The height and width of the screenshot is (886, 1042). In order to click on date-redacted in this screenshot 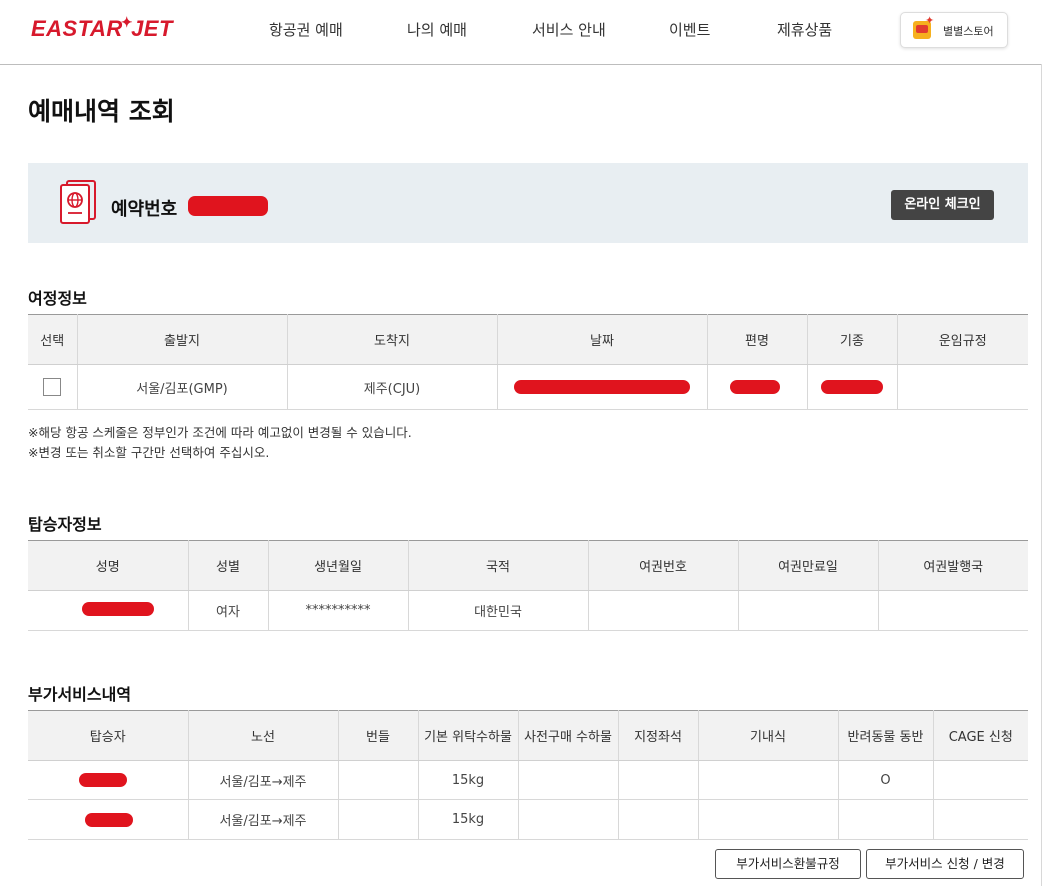, I will do `click(601, 387)`.